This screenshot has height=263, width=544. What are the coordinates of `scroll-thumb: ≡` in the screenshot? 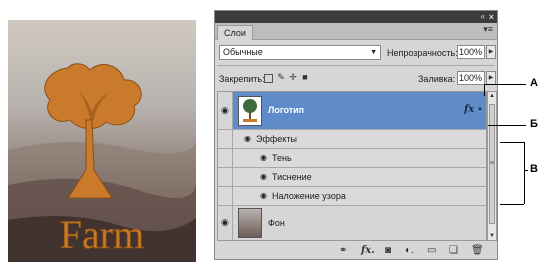 It's located at (492, 164).